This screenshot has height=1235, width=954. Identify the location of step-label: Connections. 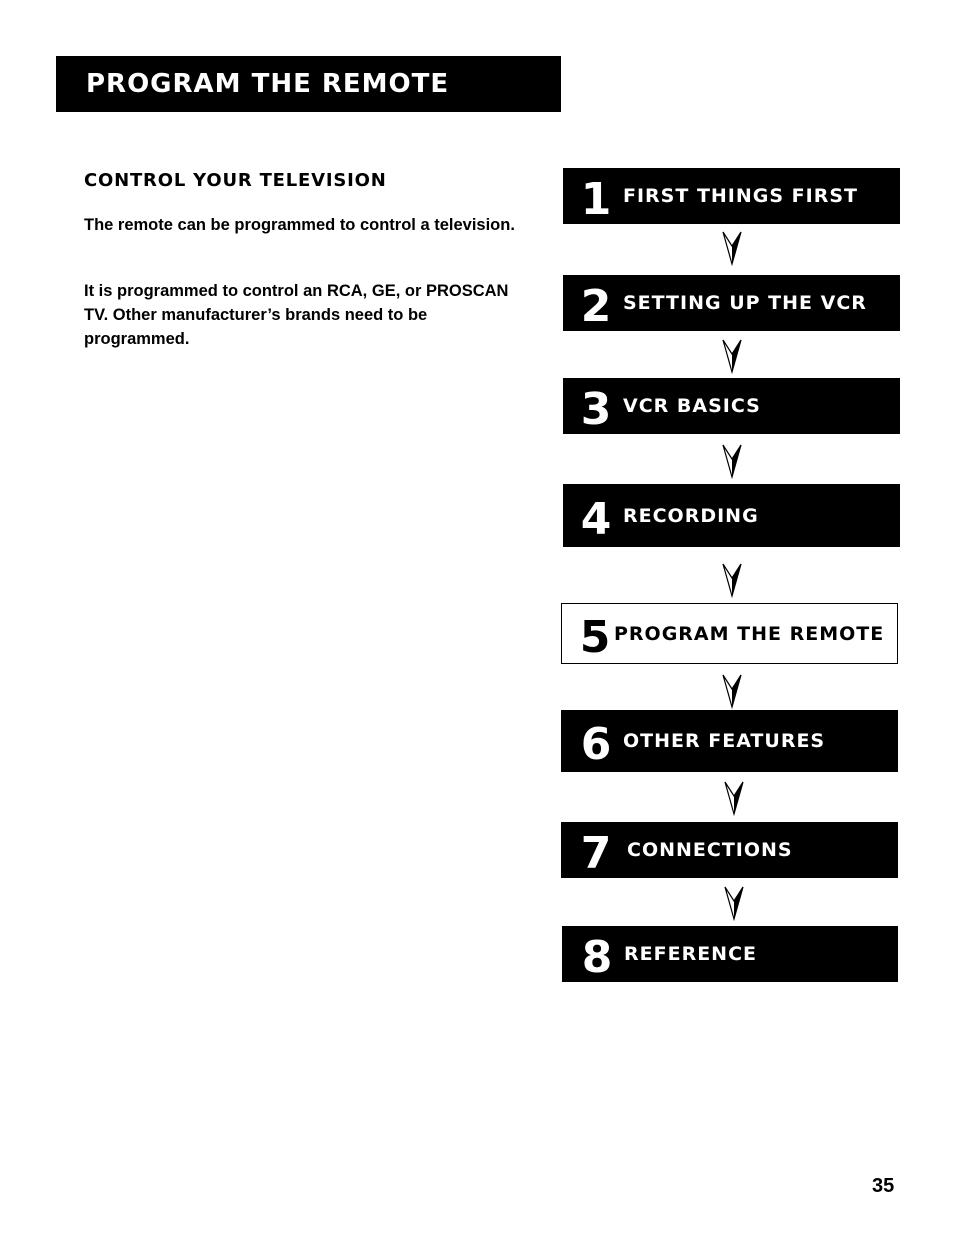
(710, 850).